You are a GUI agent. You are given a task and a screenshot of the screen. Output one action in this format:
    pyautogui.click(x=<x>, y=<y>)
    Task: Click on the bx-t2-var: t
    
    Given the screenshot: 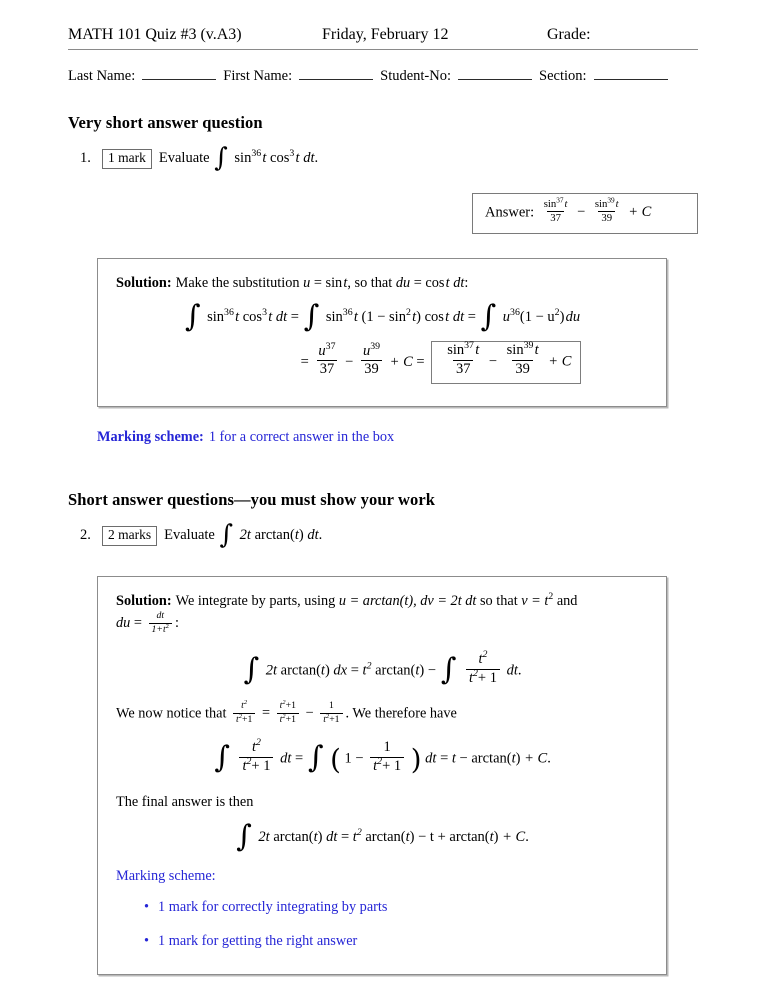 What is the action you would take?
    pyautogui.click(x=536, y=350)
    